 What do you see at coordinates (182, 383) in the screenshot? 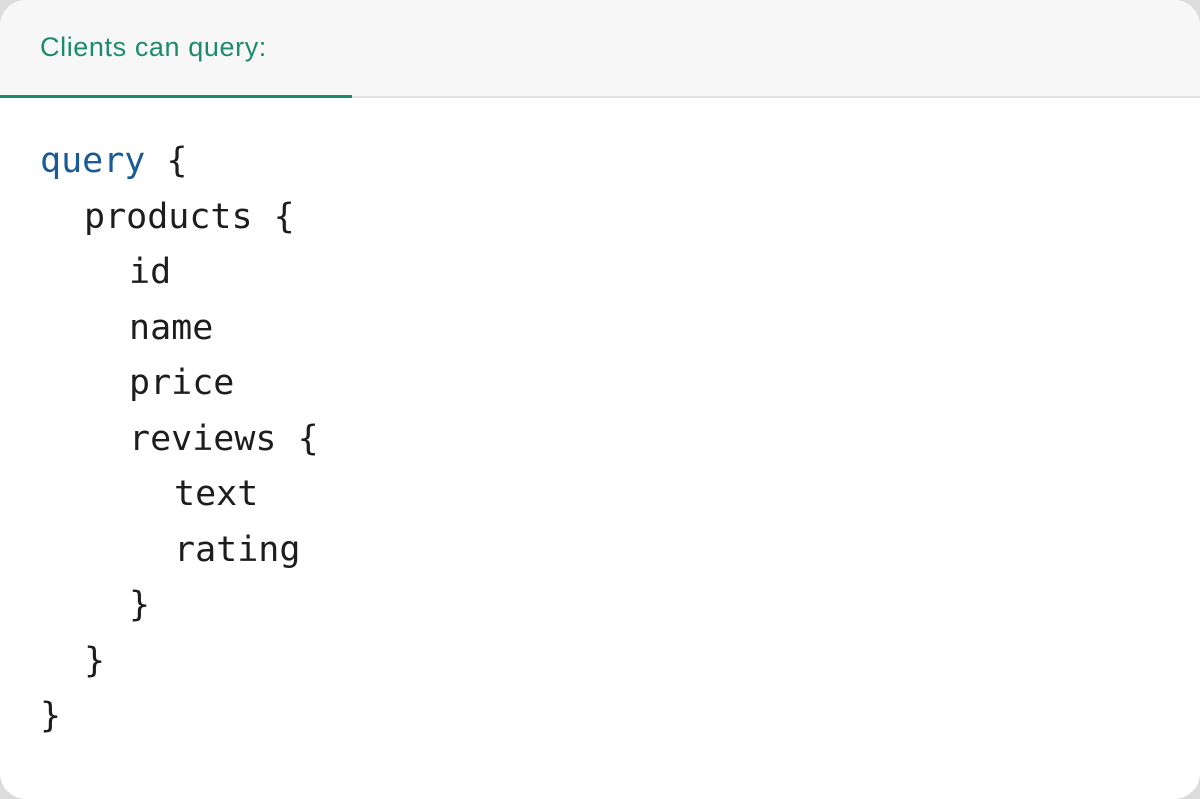
I see `code-line: price` at bounding box center [182, 383].